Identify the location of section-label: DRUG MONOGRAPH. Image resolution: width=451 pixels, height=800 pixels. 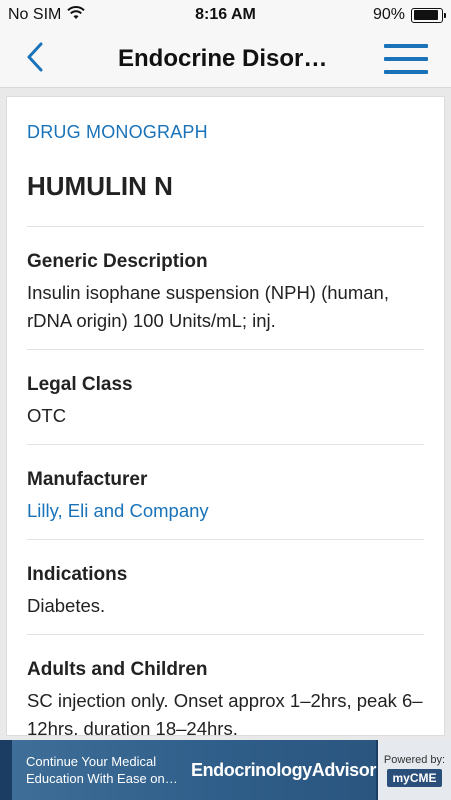
(117, 132).